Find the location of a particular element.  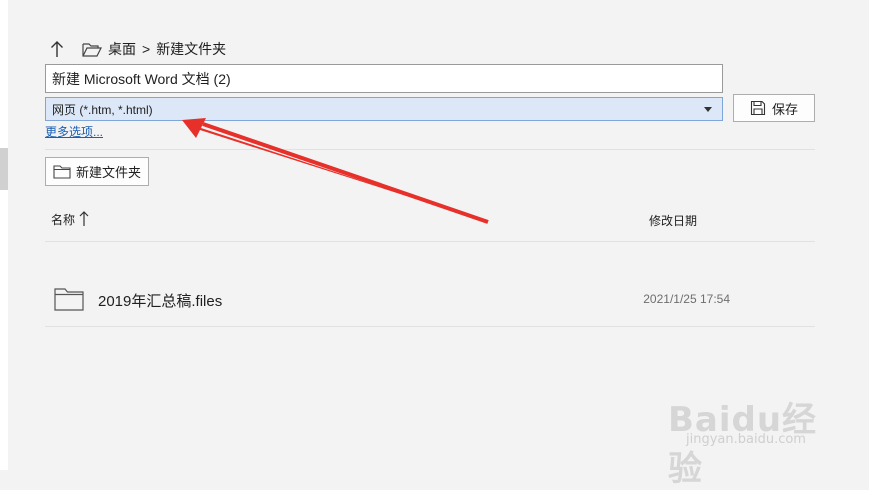

sort-ascending-icon is located at coordinates (85, 219).